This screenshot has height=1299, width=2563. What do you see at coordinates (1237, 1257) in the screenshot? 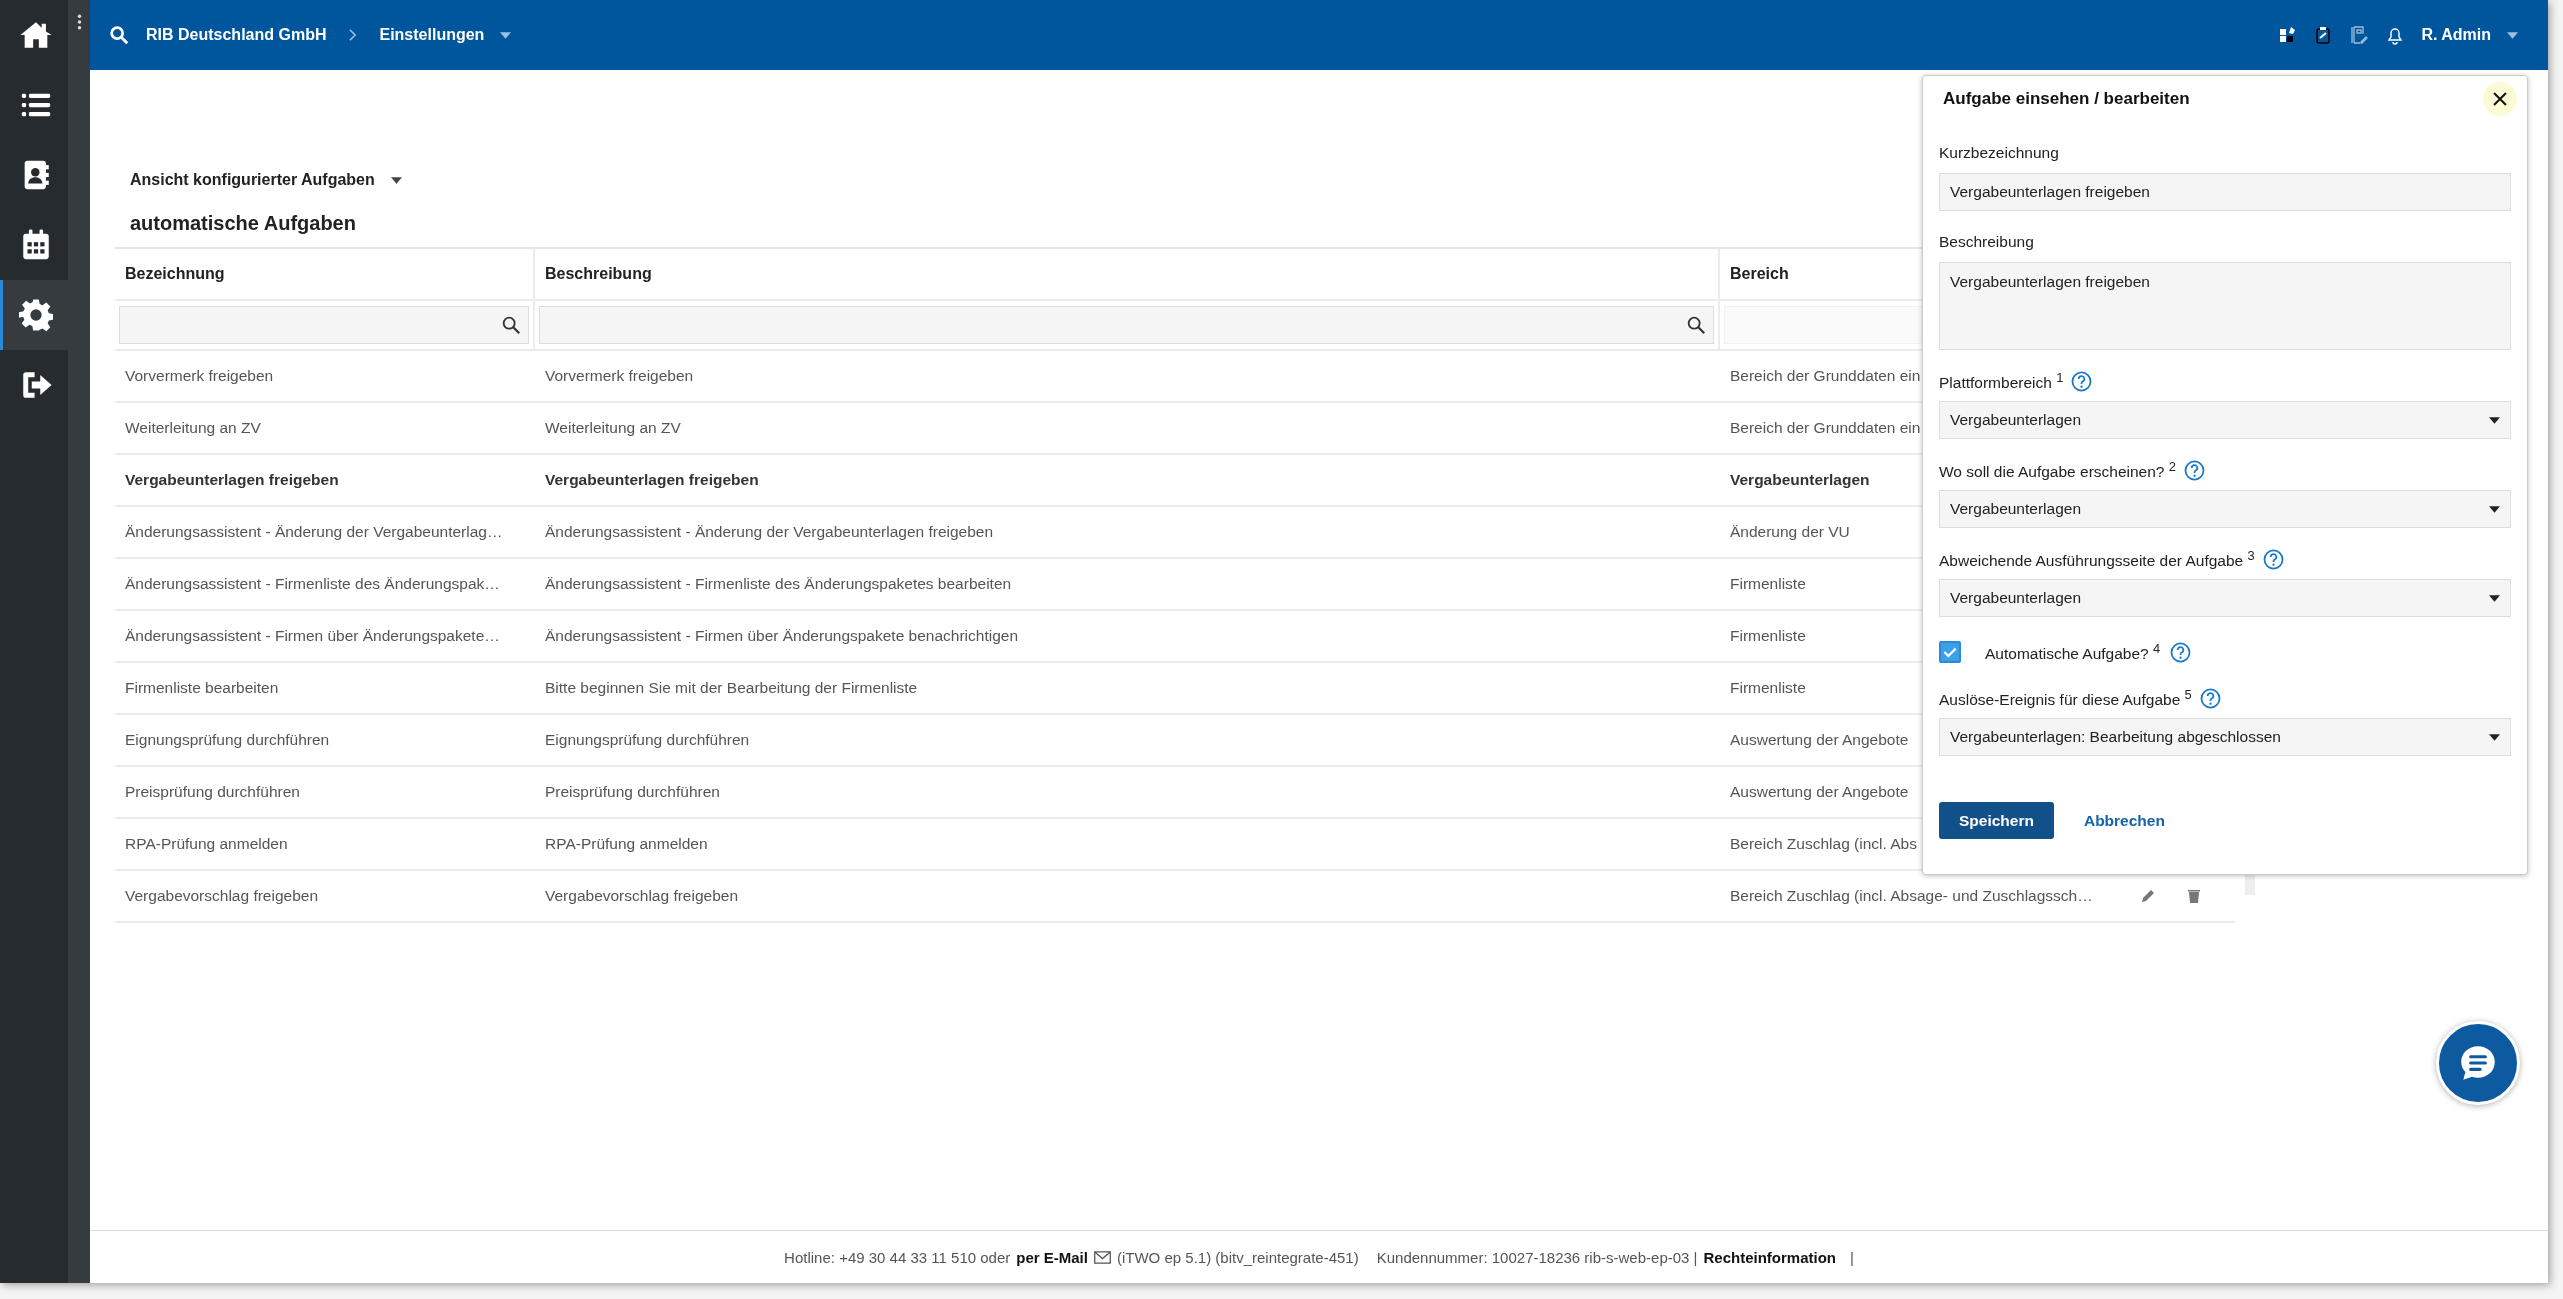
I see `version-text: (iTWO ep 5.1) (bitv_reintegrate-451)` at bounding box center [1237, 1257].